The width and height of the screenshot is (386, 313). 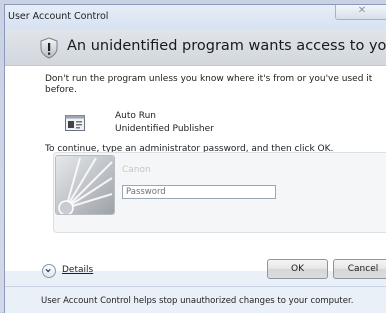 What do you see at coordinates (85, 185) in the screenshot?
I see `user-picture` at bounding box center [85, 185].